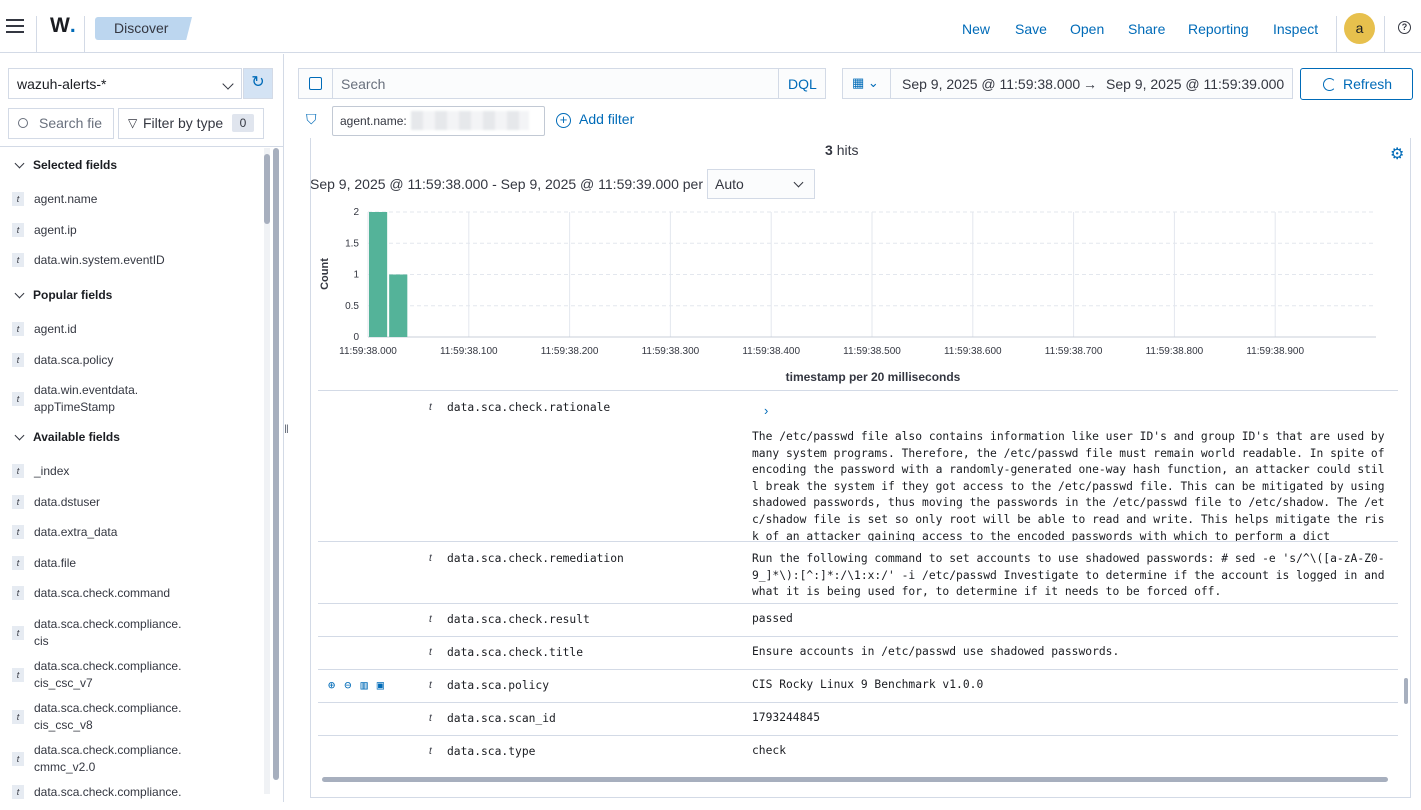 This screenshot has height=810, width=1421. I want to click on expand-chevron-icon: ›, so click(766, 410).